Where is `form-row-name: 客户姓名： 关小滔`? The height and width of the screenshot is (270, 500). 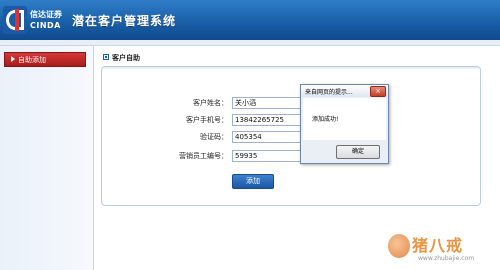 form-row-name: 客户姓名： 关小滔 is located at coordinates (291, 103).